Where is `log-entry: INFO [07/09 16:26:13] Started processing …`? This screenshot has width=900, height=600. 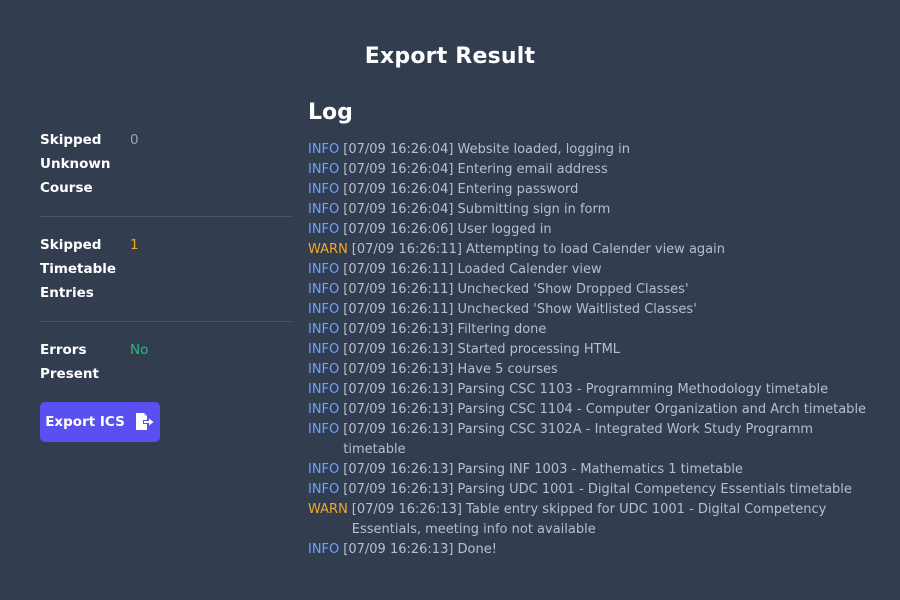 log-entry: INFO [07/09 16:26:13] Started processing … is located at coordinates (593, 350).